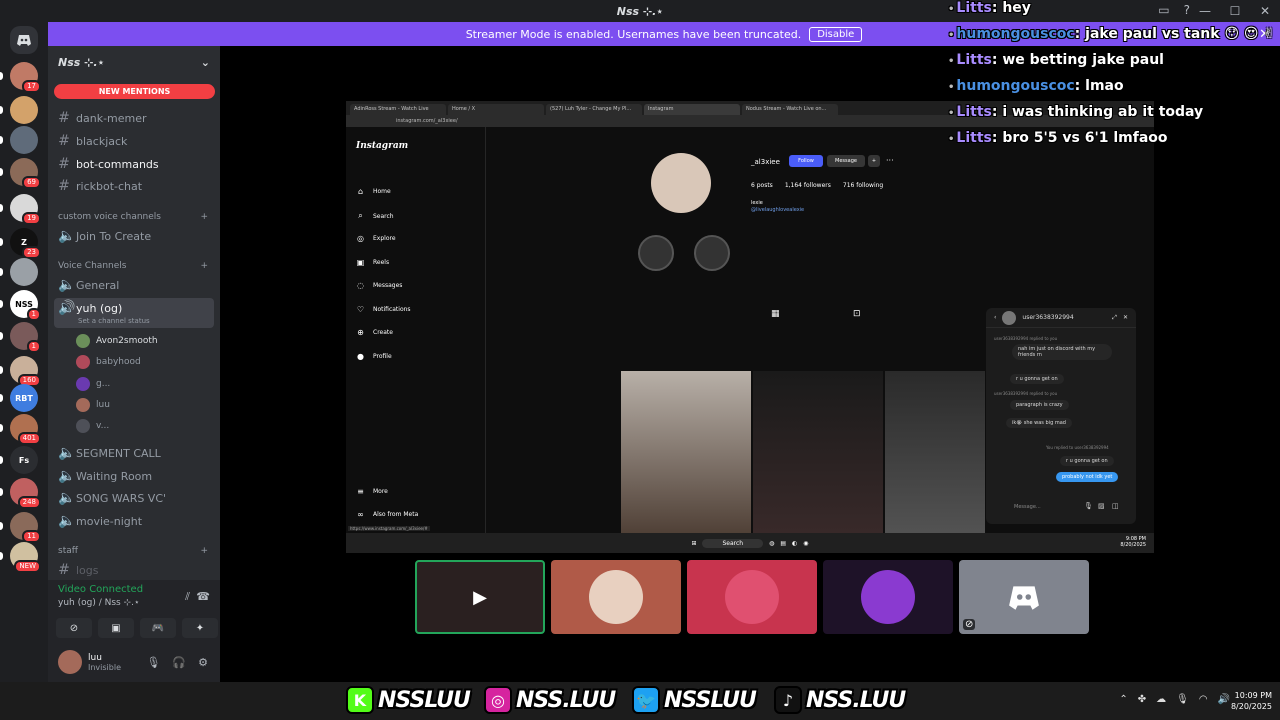  Describe the element at coordinates (25, 527) in the screenshot. I see `server-icon: 11` at that location.